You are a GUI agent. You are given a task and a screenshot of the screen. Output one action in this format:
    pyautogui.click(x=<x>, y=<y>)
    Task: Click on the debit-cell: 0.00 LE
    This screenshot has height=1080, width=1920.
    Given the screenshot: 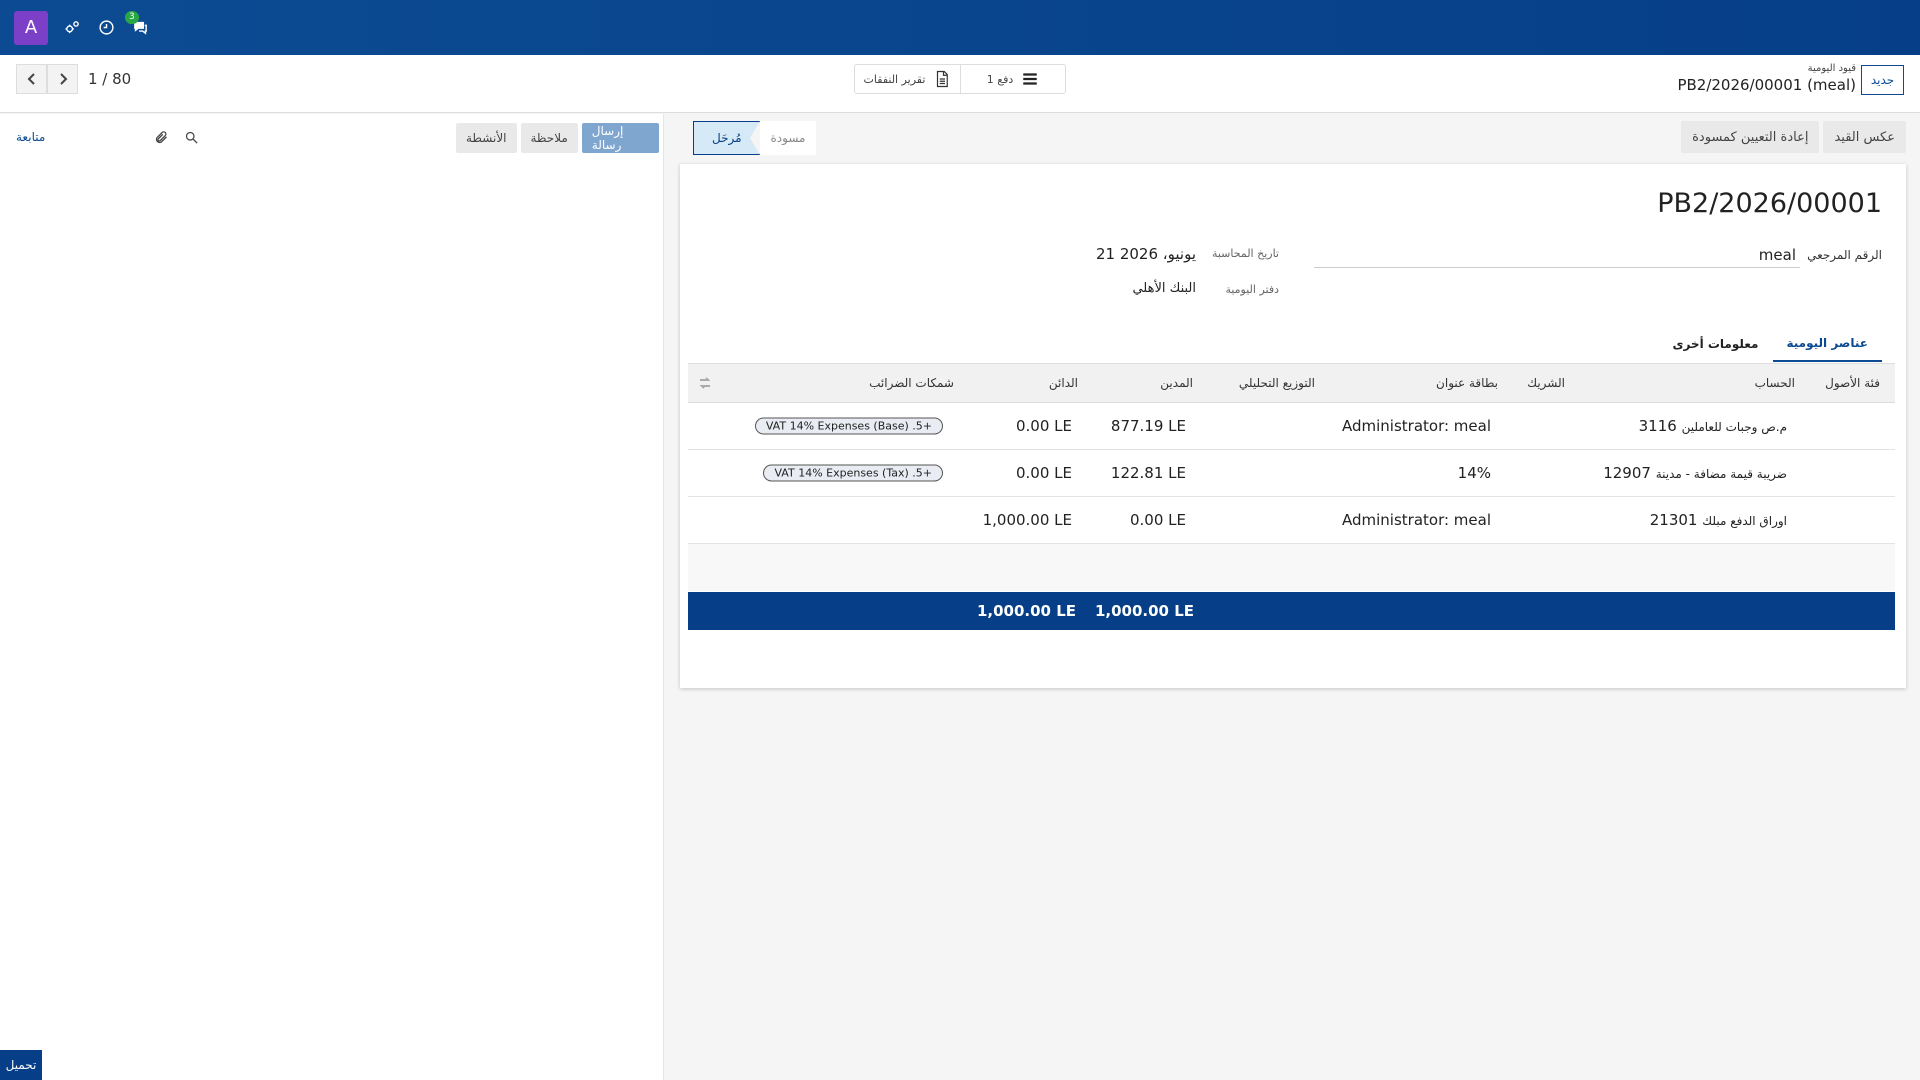 What is the action you would take?
    pyautogui.click(x=1157, y=520)
    